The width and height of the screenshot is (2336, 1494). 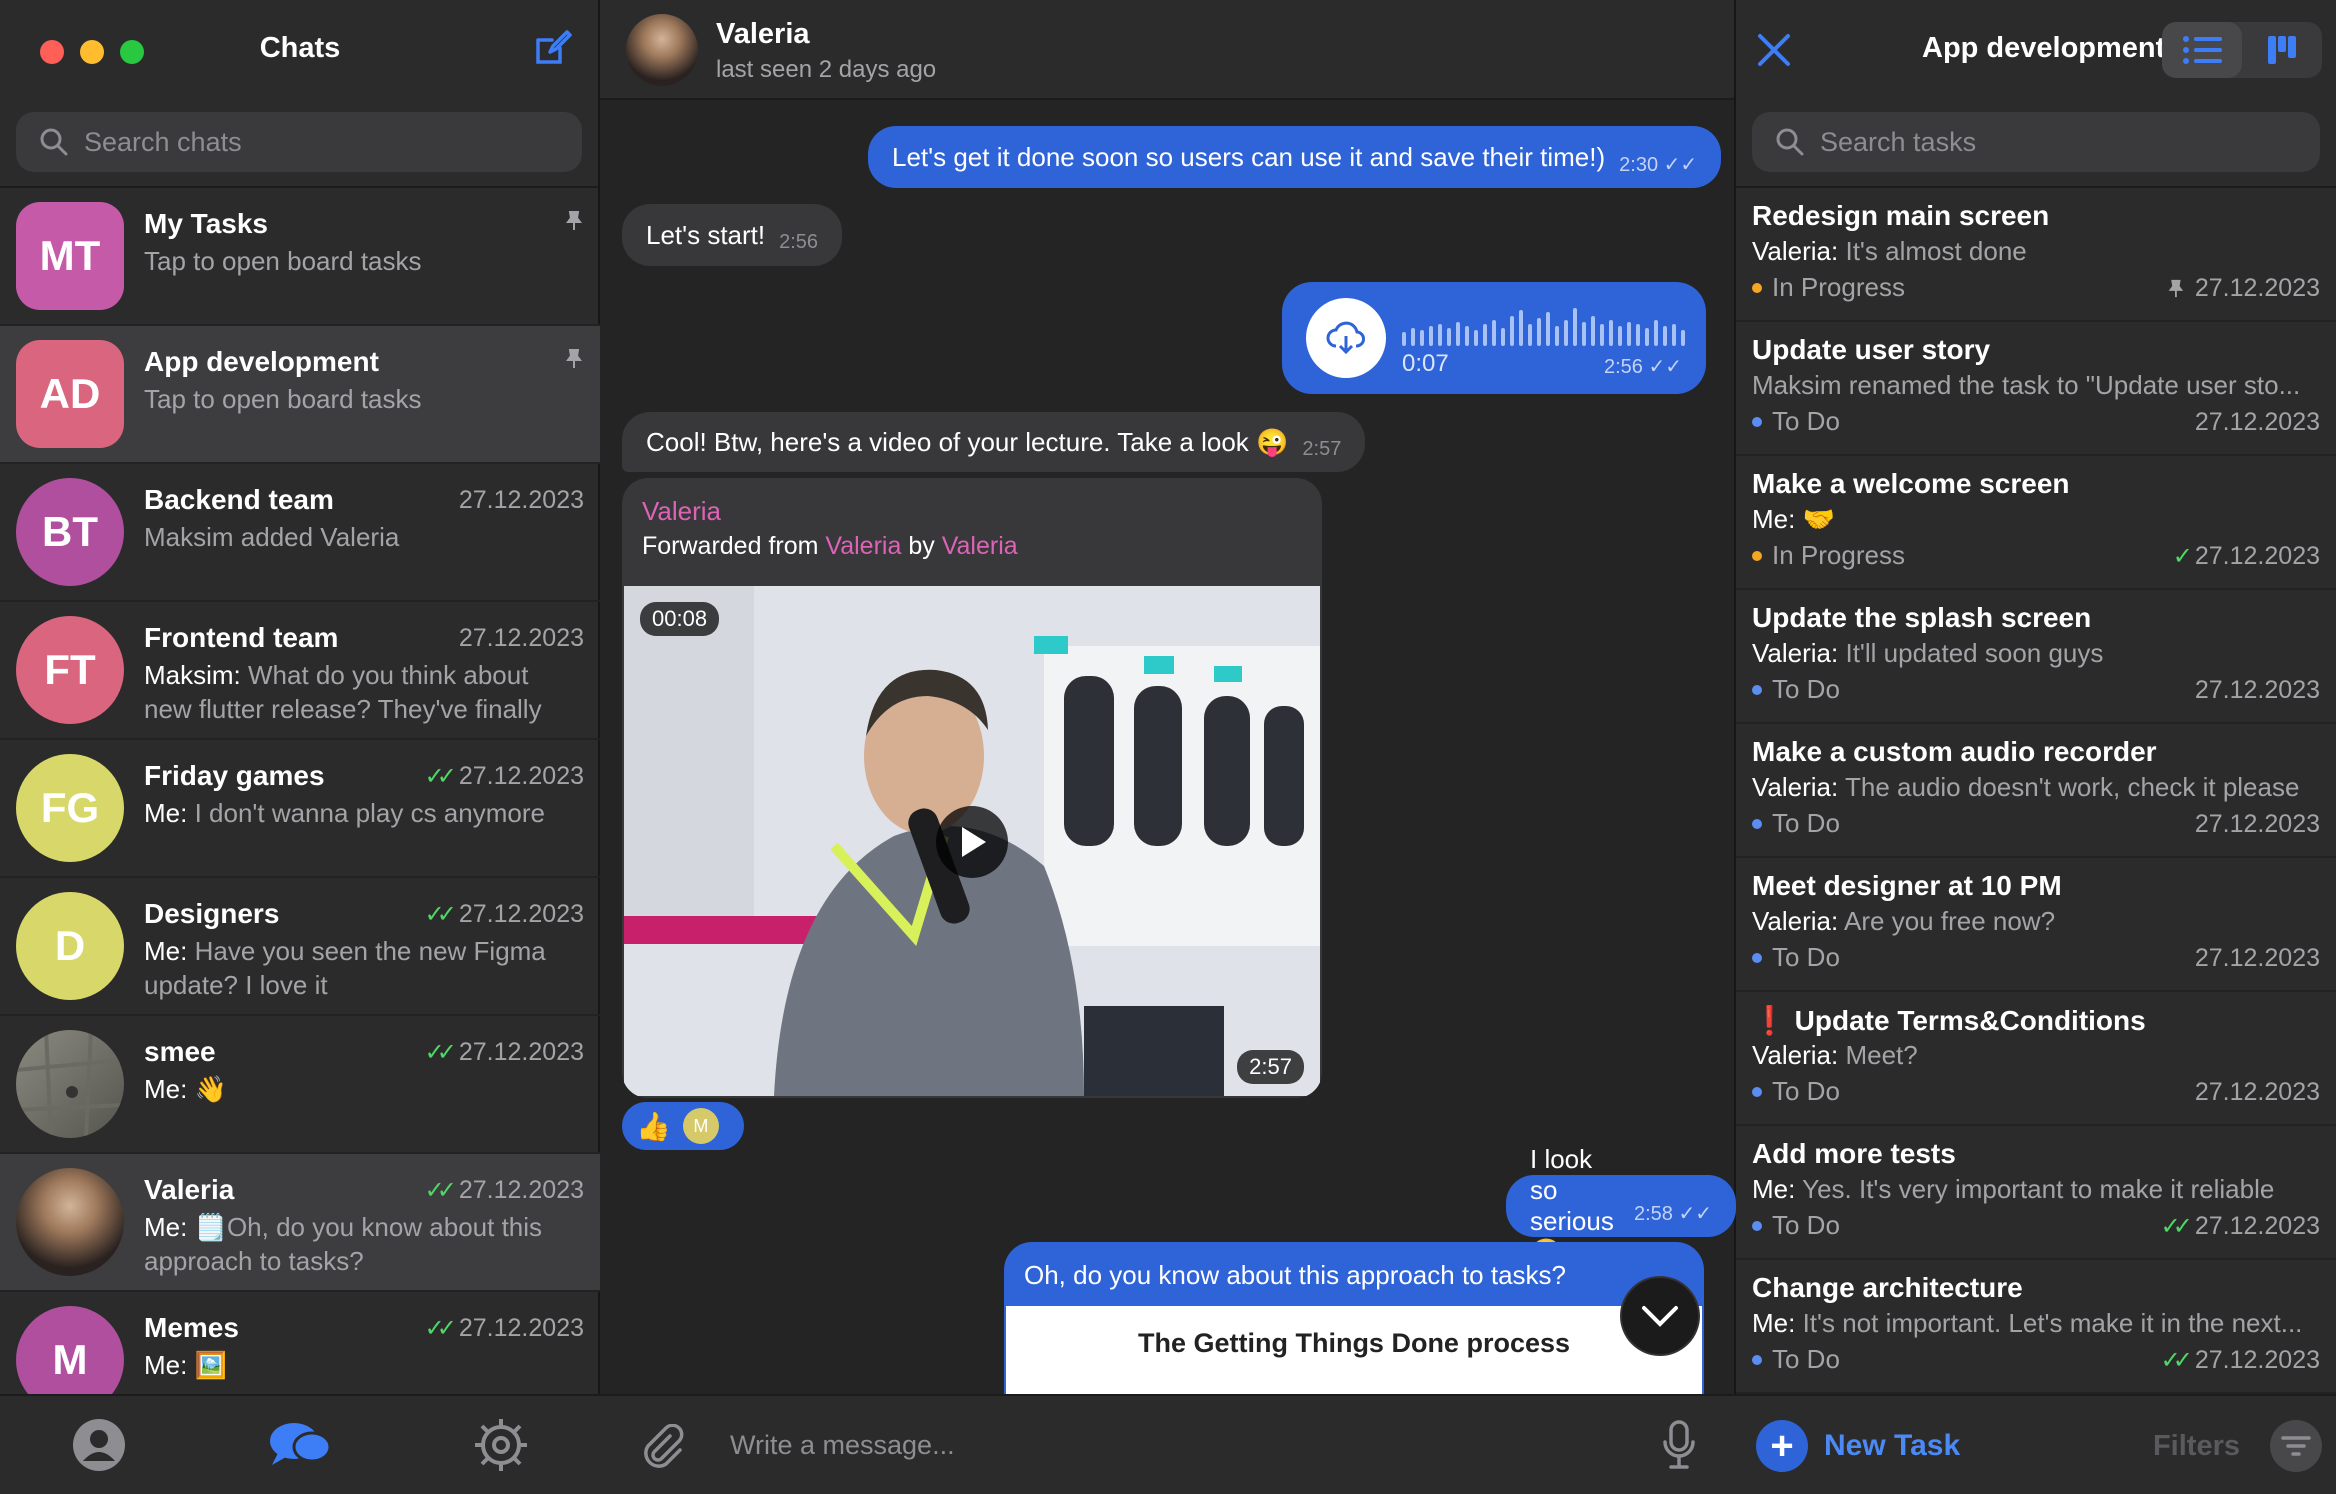 What do you see at coordinates (663, 1447) in the screenshot?
I see `attach-paperclip-icon` at bounding box center [663, 1447].